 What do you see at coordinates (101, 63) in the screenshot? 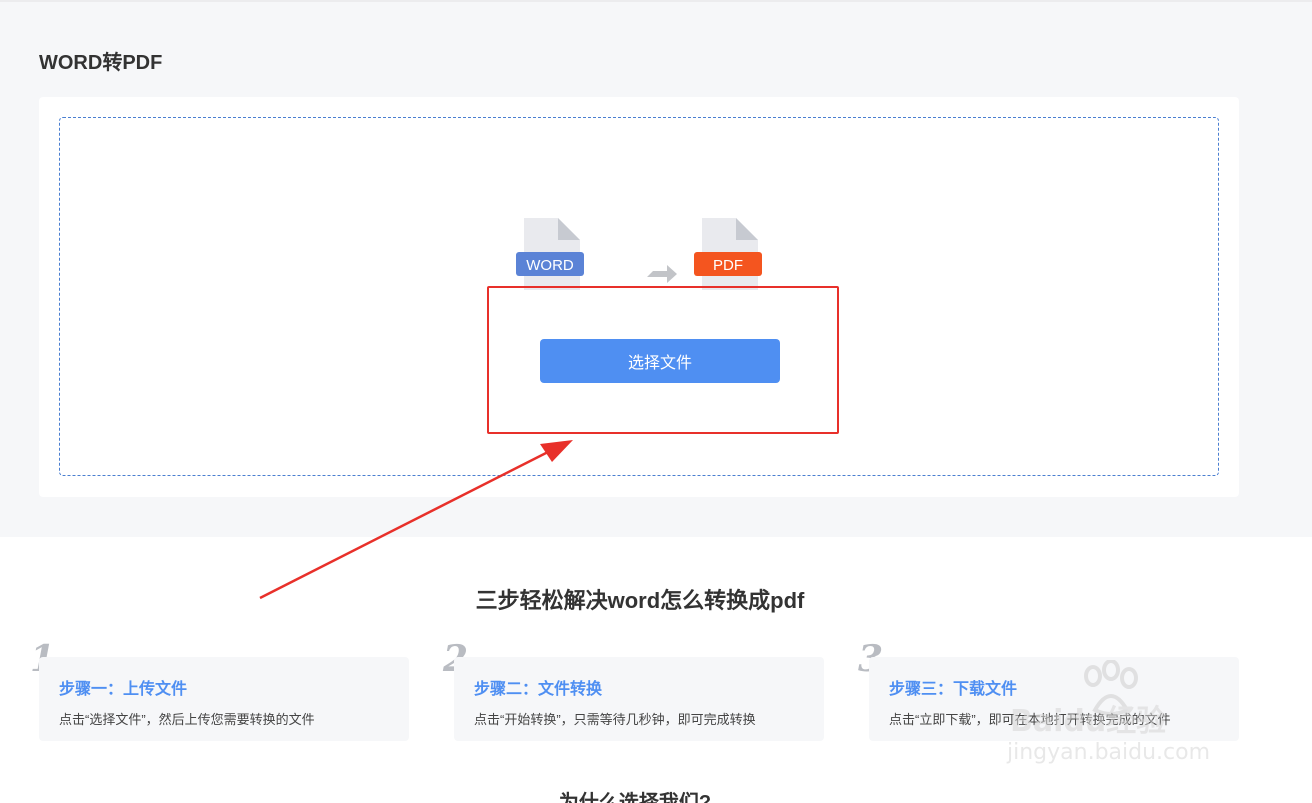
I see `page-title: WORD转PDF` at bounding box center [101, 63].